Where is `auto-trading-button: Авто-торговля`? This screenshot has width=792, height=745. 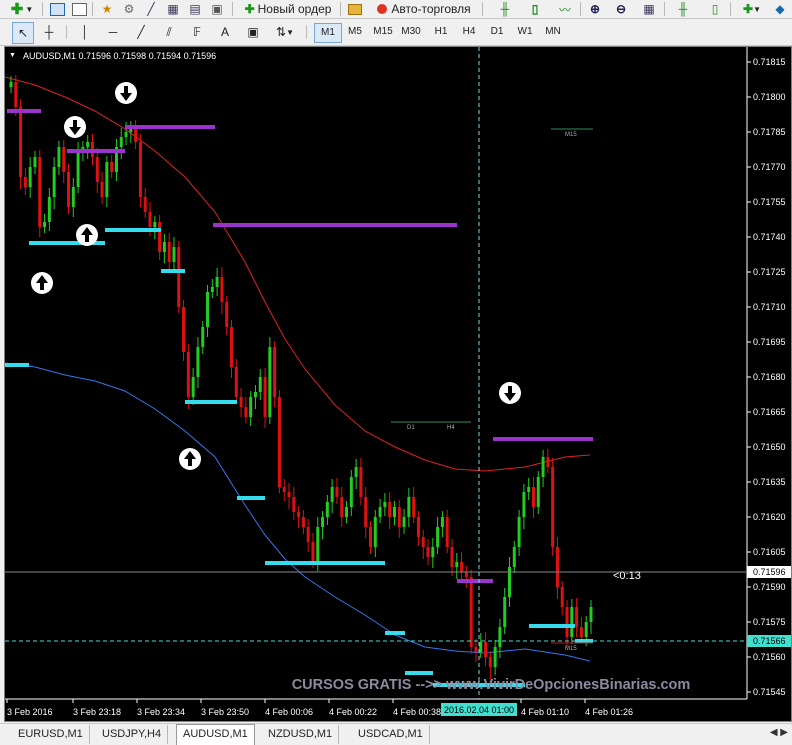
auto-trading-button: Авто-торговля is located at coordinates (424, 9).